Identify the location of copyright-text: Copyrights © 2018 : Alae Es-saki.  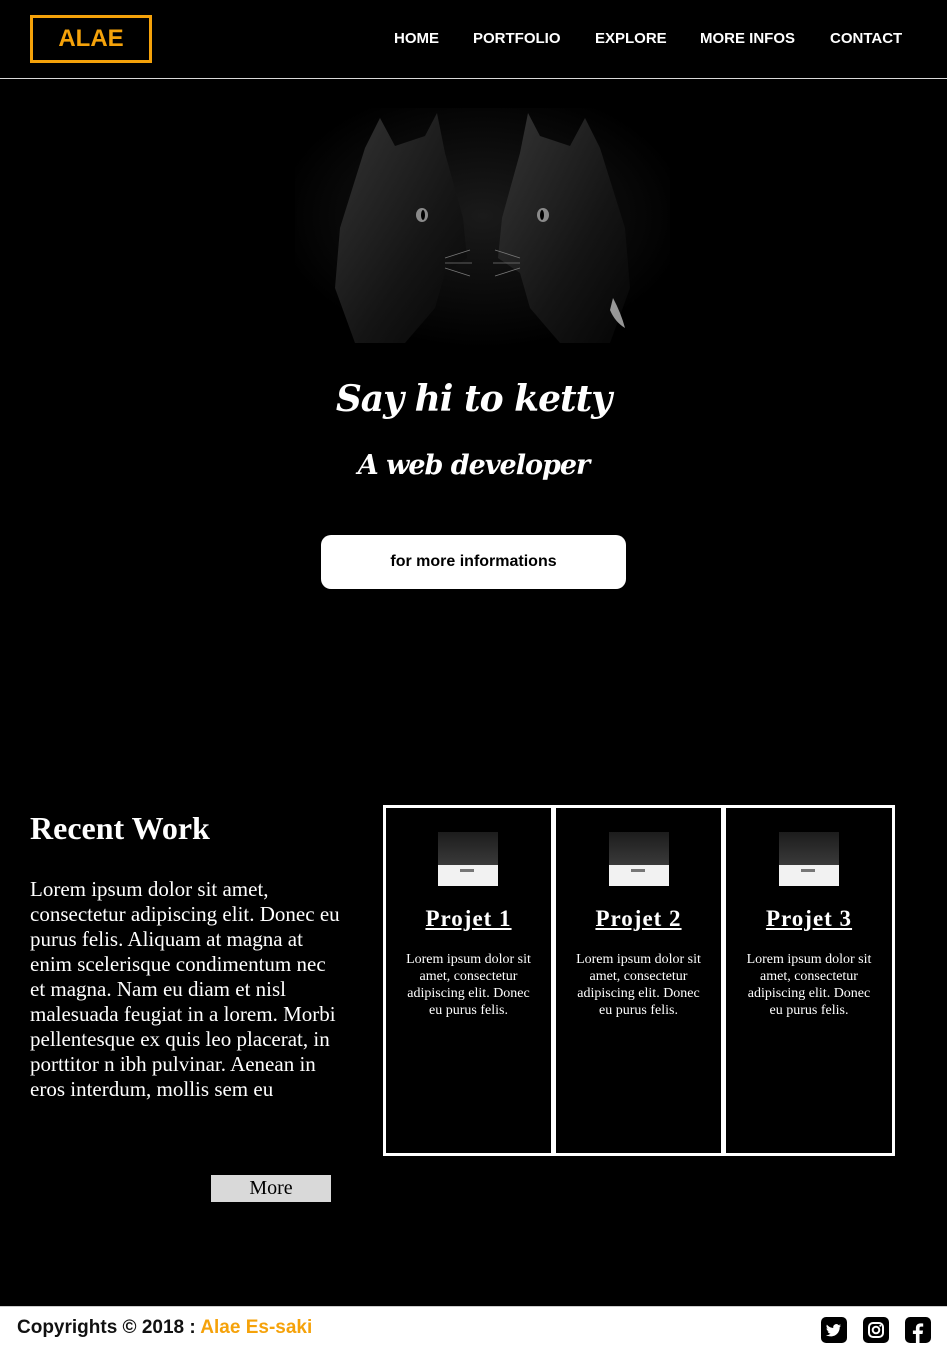
(164, 1328).